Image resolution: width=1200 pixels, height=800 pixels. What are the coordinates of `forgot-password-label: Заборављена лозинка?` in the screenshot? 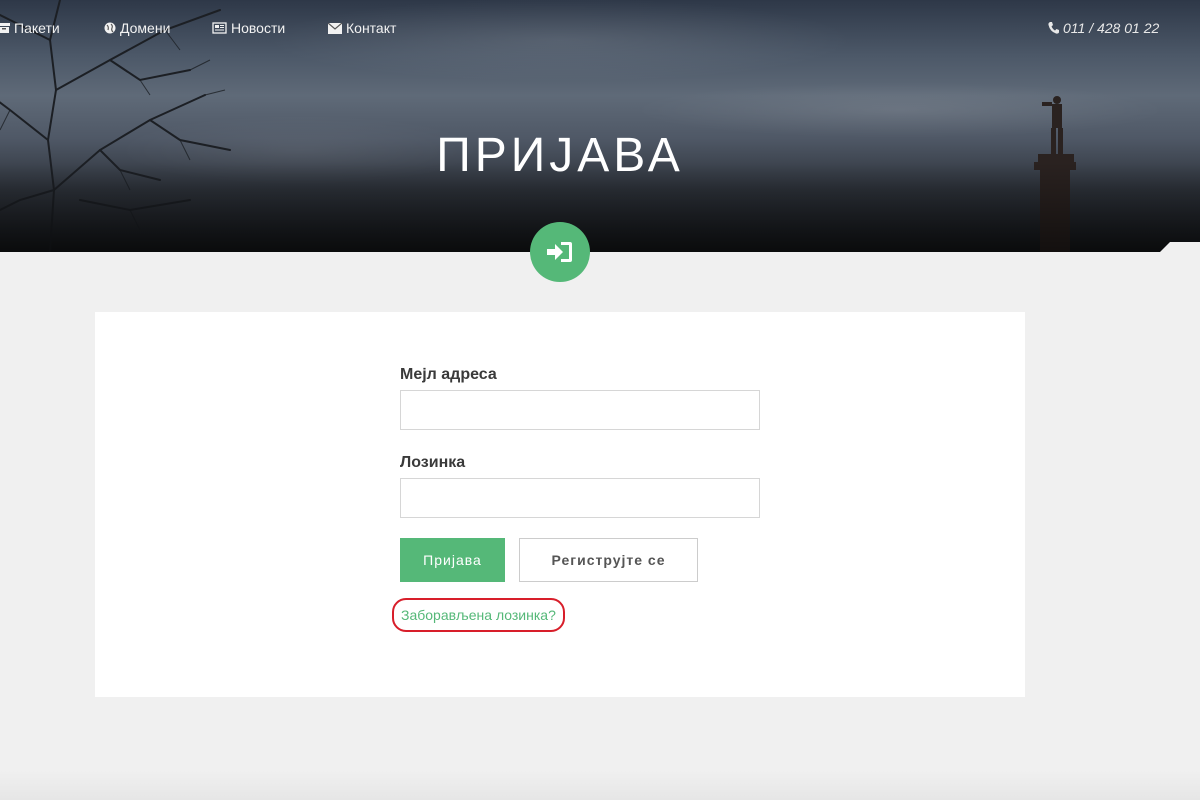 It's located at (478, 615).